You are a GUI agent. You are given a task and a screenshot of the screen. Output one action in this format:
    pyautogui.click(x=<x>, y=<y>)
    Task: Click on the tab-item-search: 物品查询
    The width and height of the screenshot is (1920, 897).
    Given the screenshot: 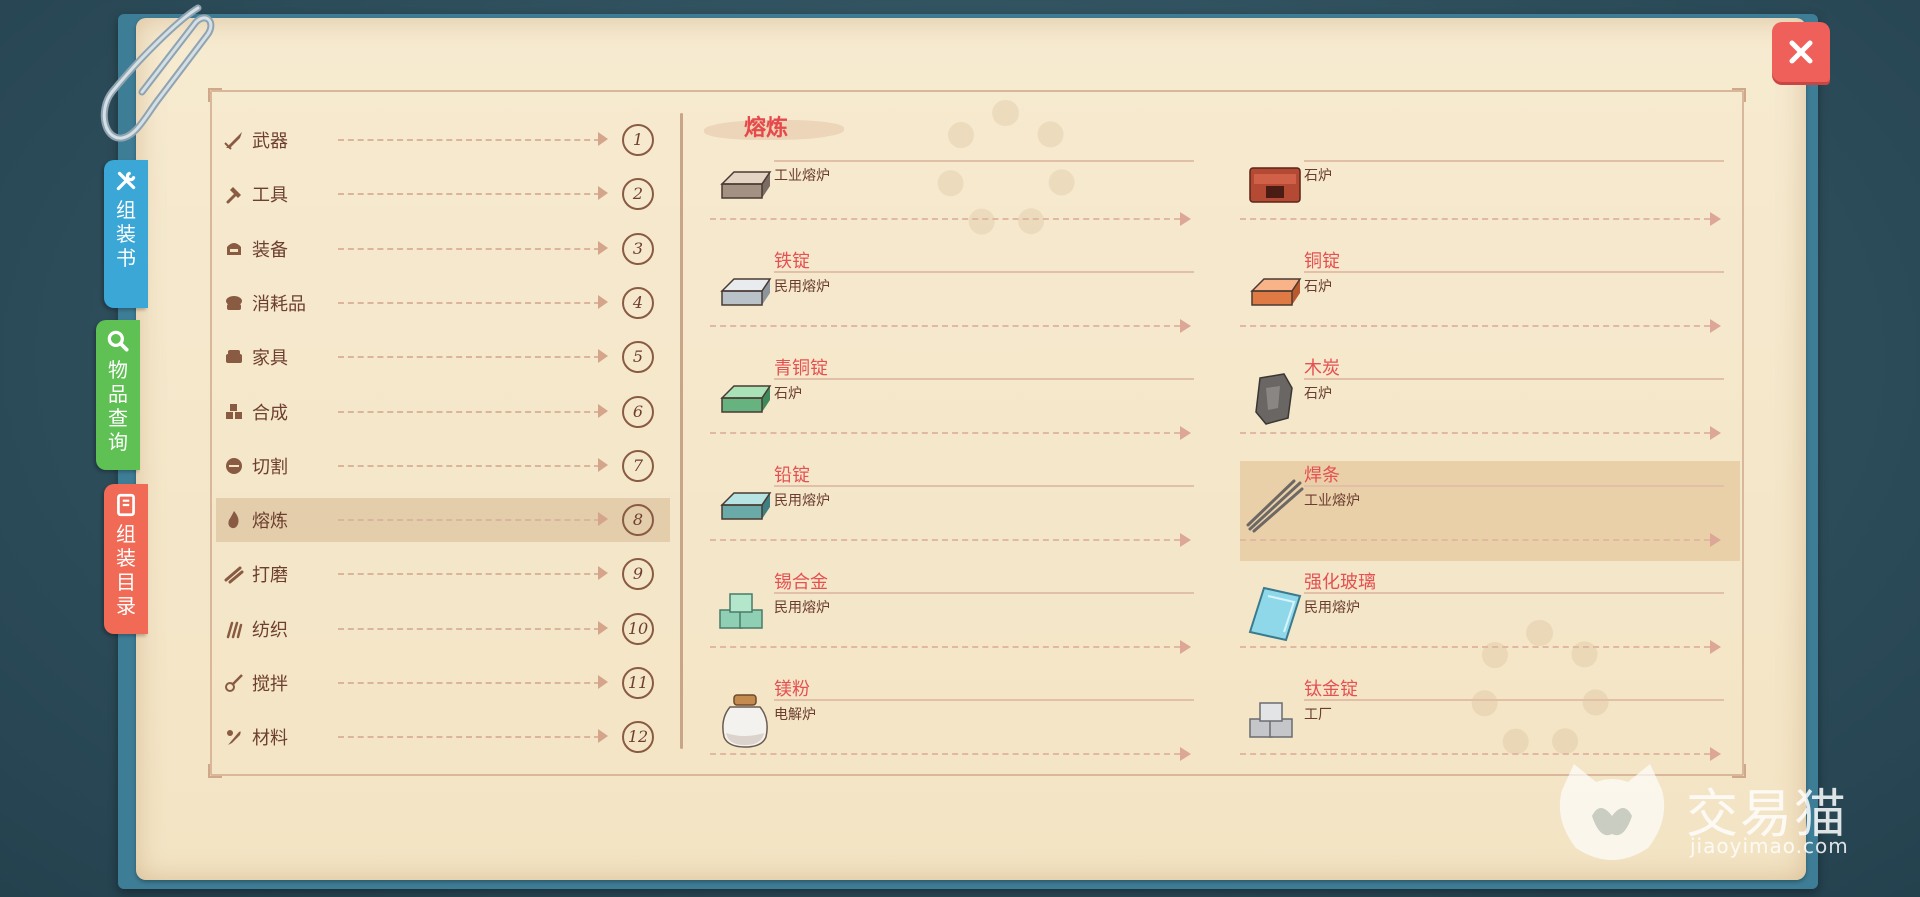 What is the action you would take?
    pyautogui.click(x=118, y=395)
    